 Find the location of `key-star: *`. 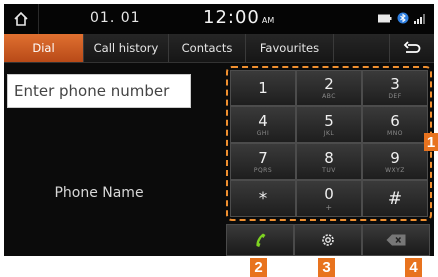

key-star: * is located at coordinates (263, 198).